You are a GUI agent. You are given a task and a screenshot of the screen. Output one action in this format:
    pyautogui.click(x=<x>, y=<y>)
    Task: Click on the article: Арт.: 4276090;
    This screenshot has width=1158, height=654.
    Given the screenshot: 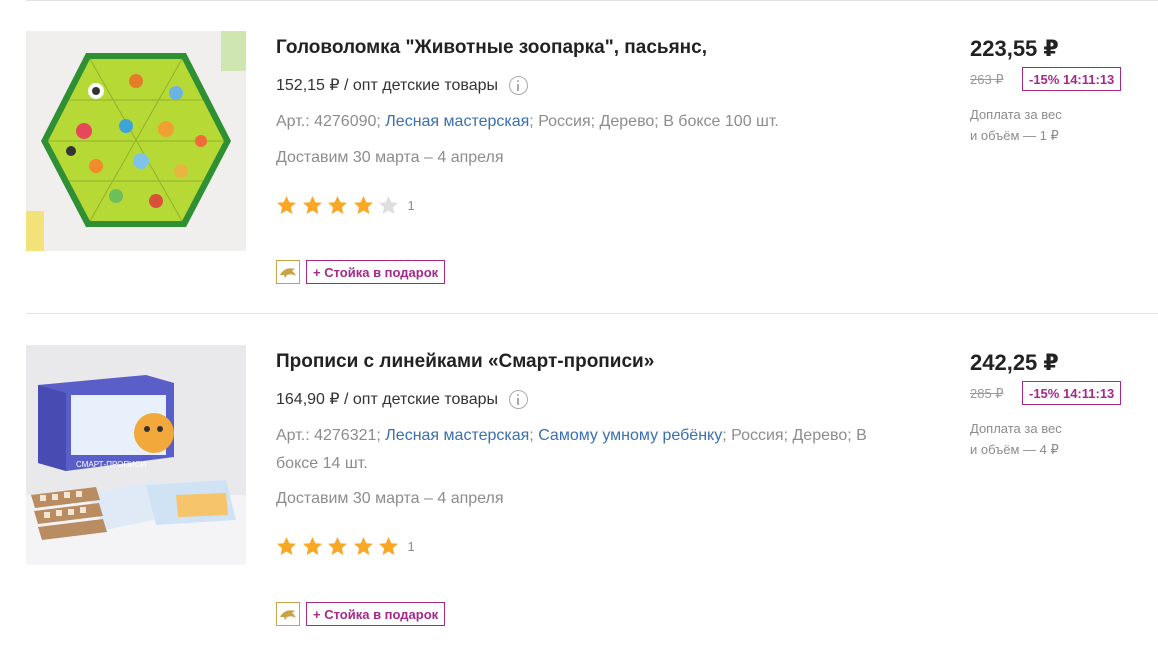 What is the action you would take?
    pyautogui.click(x=328, y=121)
    